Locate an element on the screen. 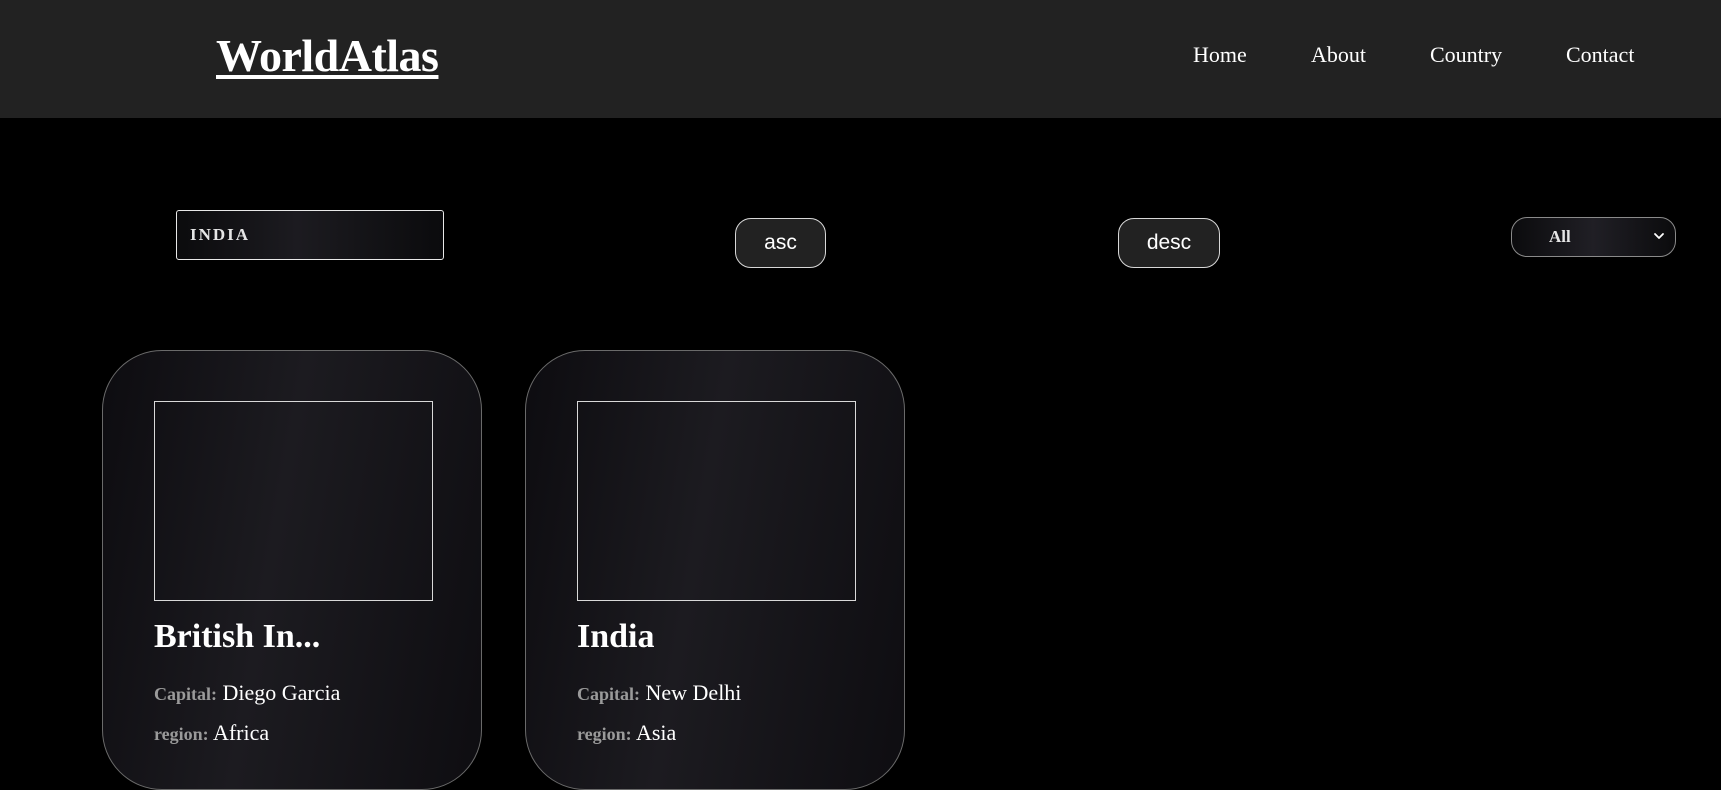  sort-asc-button: asc is located at coordinates (780, 243).